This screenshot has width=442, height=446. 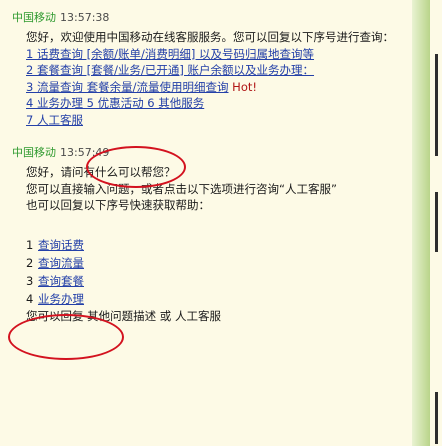 I want to click on message-line: 3 流量查询 套餐余量/流量使用明细查询 Hot!, so click(x=219, y=87).